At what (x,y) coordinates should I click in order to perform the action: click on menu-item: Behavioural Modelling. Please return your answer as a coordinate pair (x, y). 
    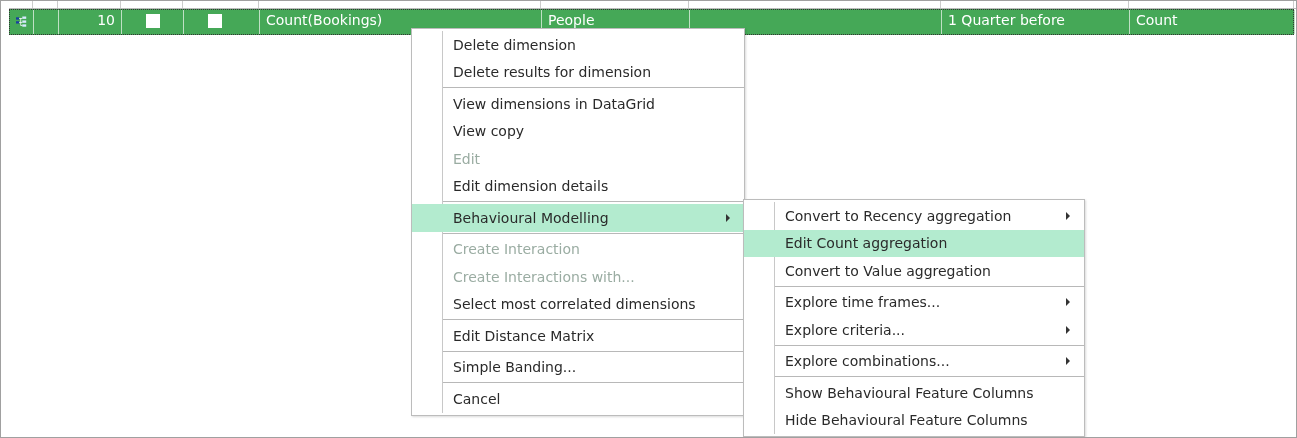
    Looking at the image, I should click on (578, 218).